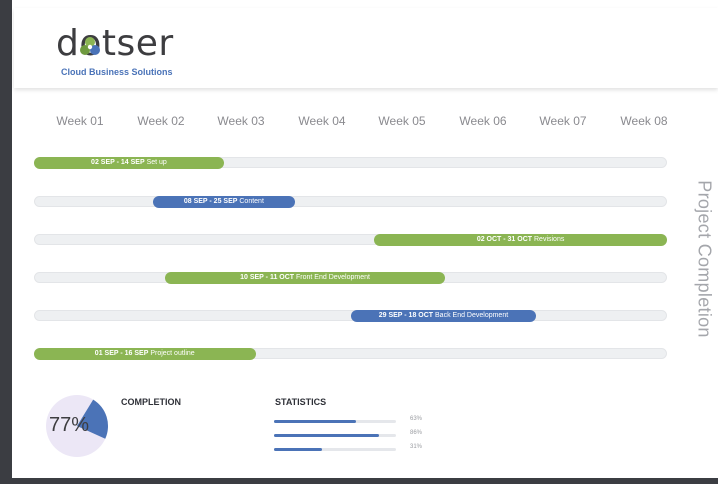  I want to click on week-label: Week 03, so click(241, 121).